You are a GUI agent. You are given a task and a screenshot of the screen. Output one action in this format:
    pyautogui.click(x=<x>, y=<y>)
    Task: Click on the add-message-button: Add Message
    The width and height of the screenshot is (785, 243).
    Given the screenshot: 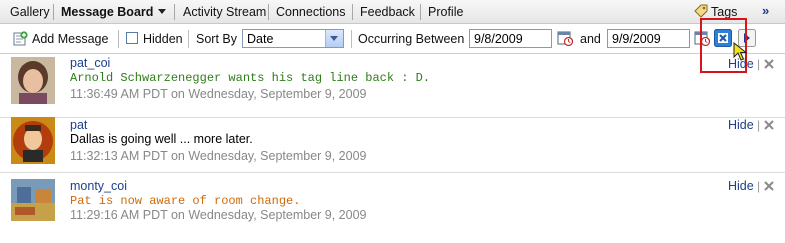 What is the action you would take?
    pyautogui.click(x=70, y=39)
    